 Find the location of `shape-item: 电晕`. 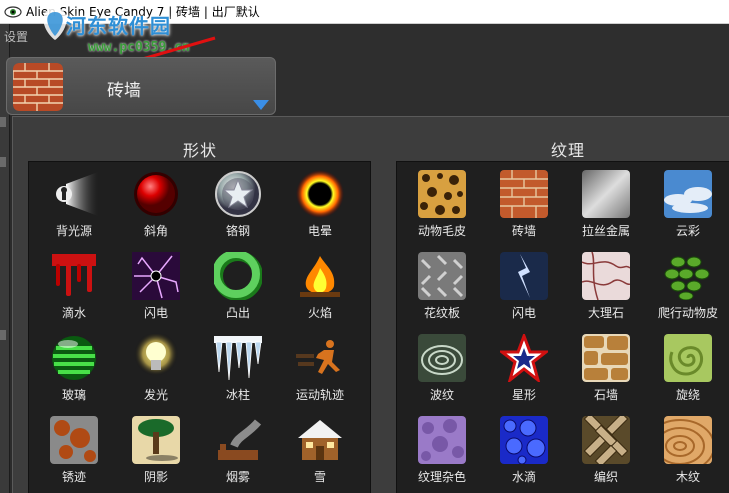

shape-item: 电晕 is located at coordinates (320, 205).